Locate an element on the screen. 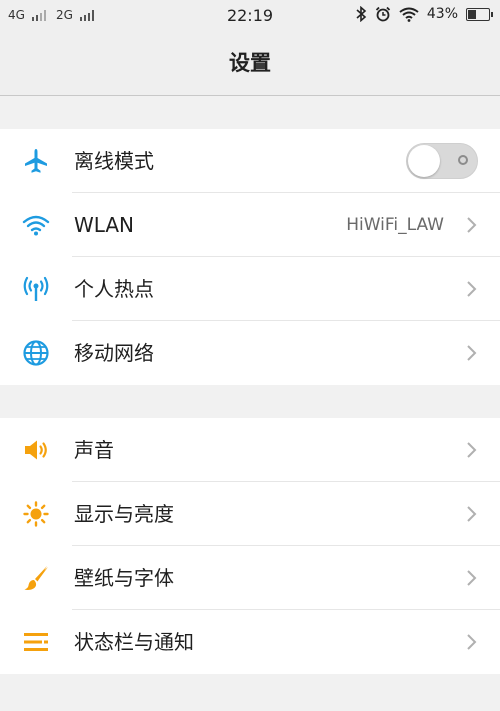 Image resolution: width=500 pixels, height=711 pixels. battery-percent: 43% is located at coordinates (442, 14).